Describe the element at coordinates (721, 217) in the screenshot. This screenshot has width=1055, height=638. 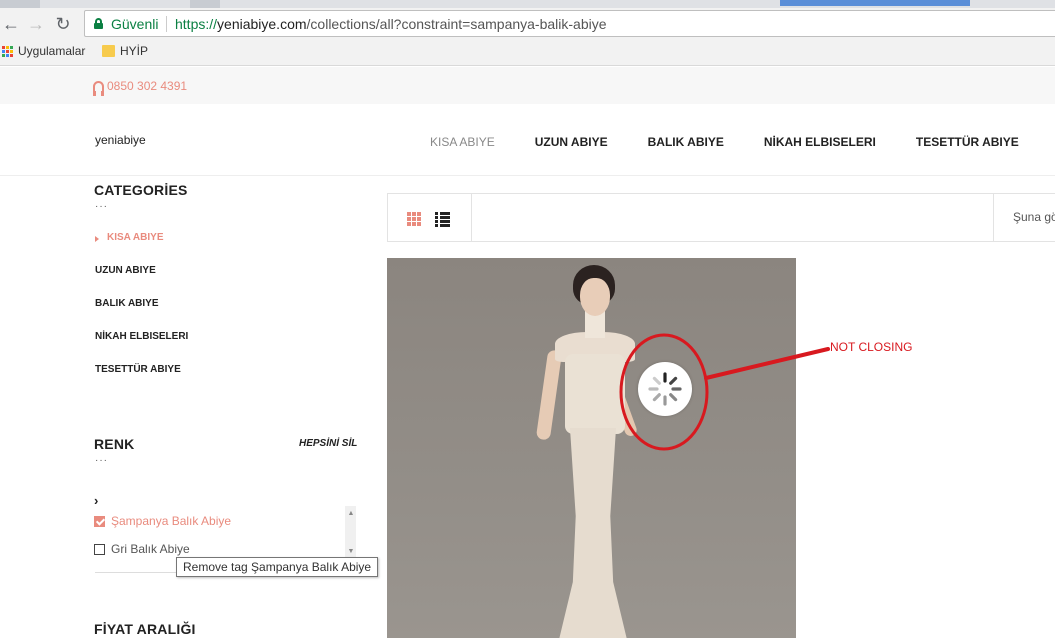
I see `collection-toolbar: Şuna gö` at that location.